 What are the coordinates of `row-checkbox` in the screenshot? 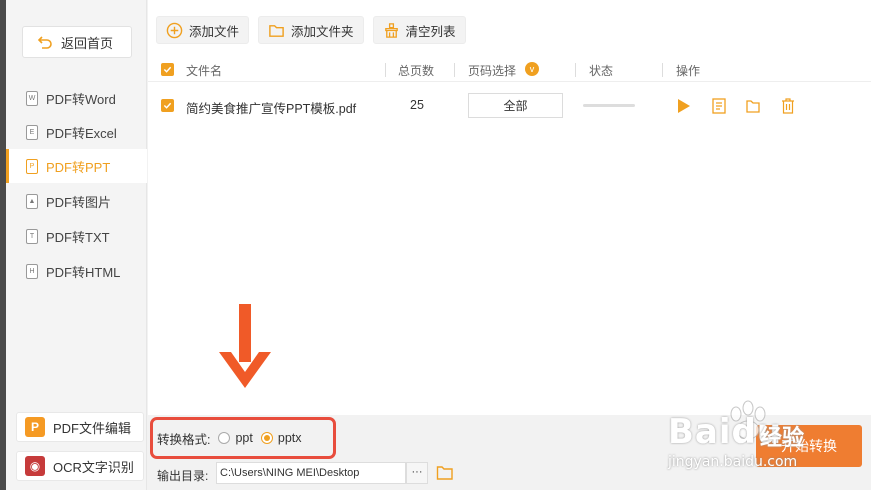 It's located at (167, 105).